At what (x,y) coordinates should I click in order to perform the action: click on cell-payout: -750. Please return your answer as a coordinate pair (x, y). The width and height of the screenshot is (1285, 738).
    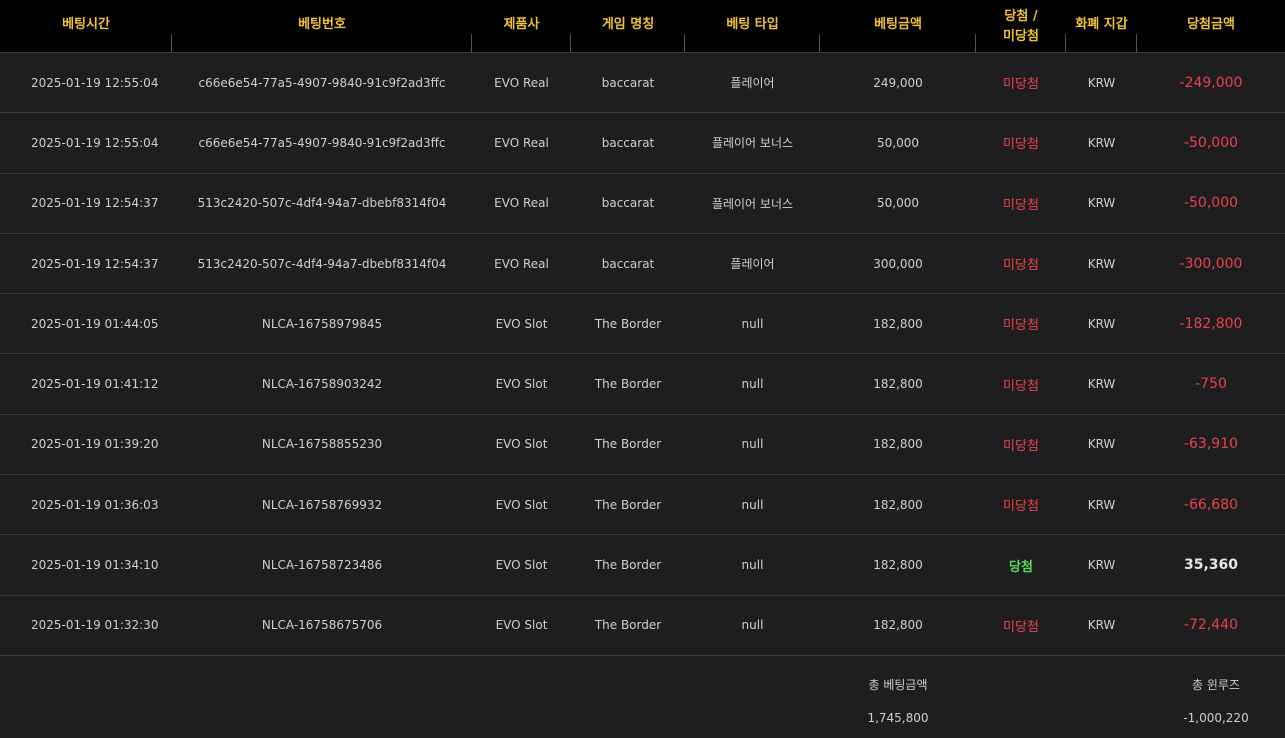
    Looking at the image, I should click on (1211, 384).